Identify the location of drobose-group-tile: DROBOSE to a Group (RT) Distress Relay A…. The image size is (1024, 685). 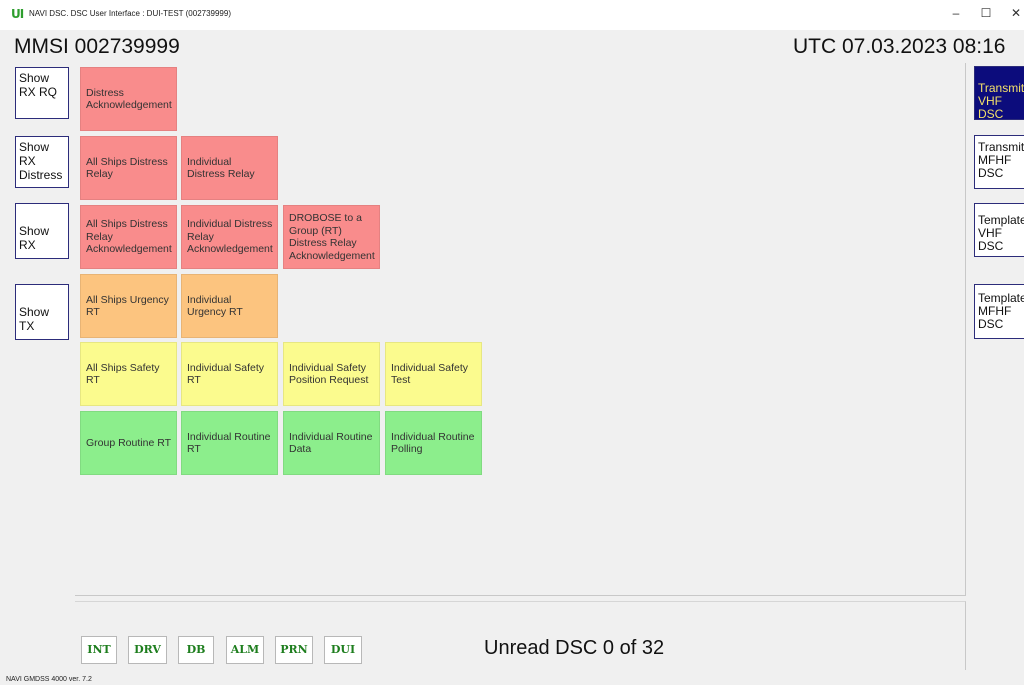
(331, 237).